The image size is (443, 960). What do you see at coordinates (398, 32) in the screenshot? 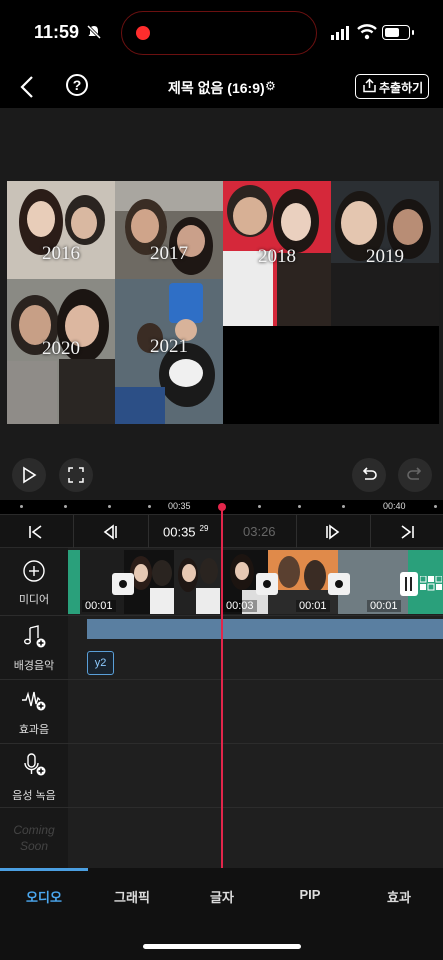
I see `battery-icon` at bounding box center [398, 32].